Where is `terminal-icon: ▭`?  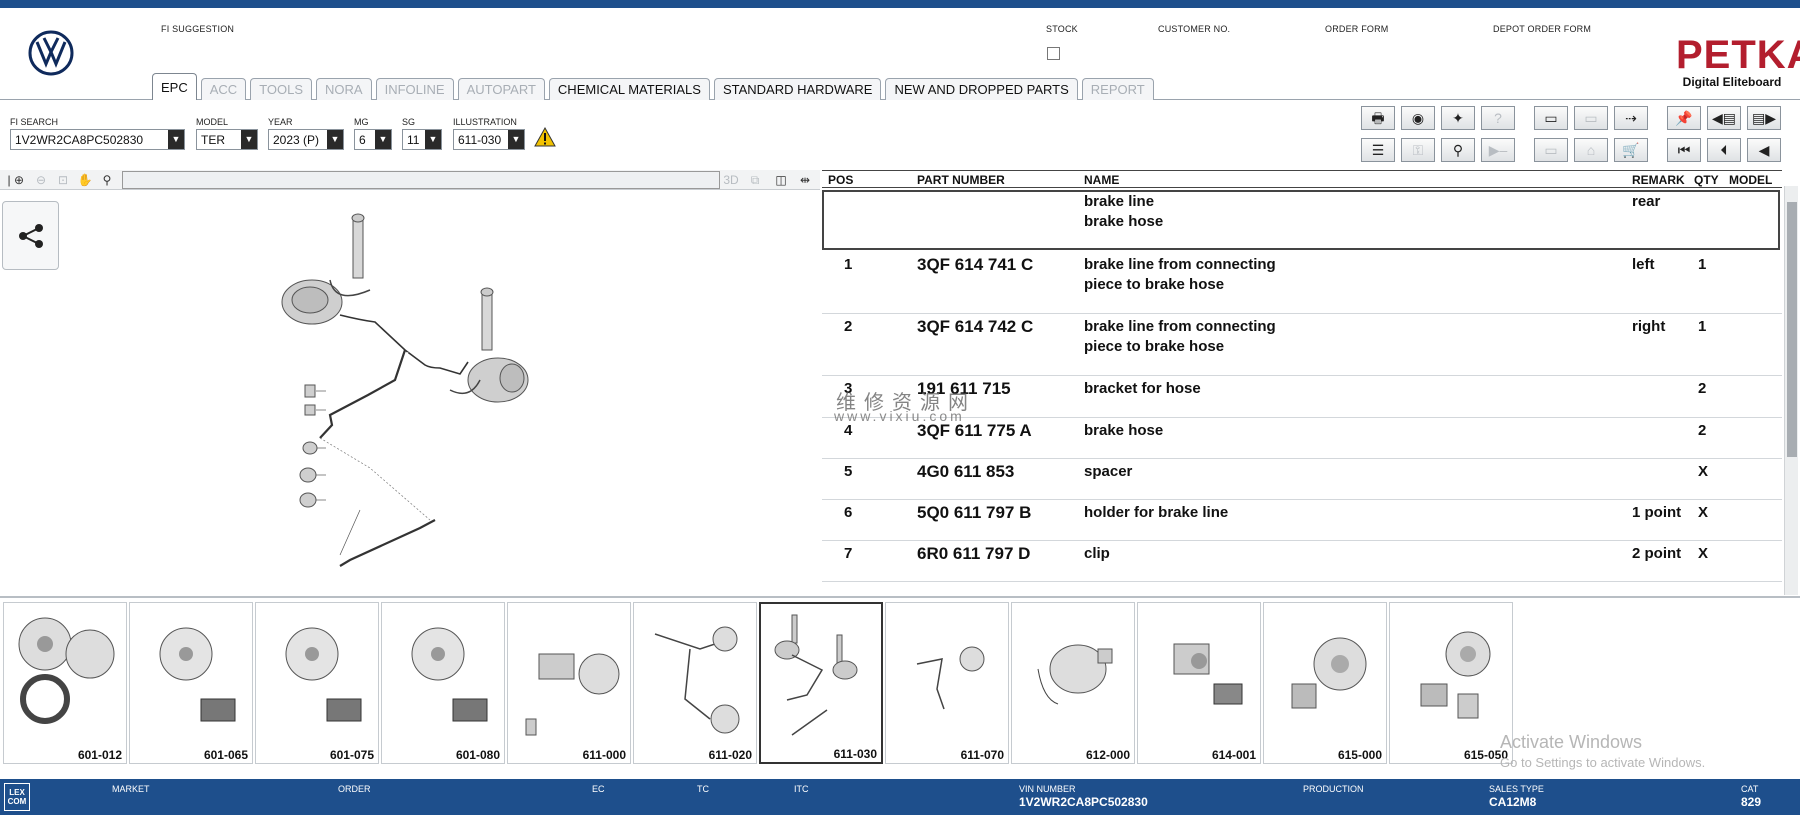 terminal-icon: ▭ is located at coordinates (1551, 150).